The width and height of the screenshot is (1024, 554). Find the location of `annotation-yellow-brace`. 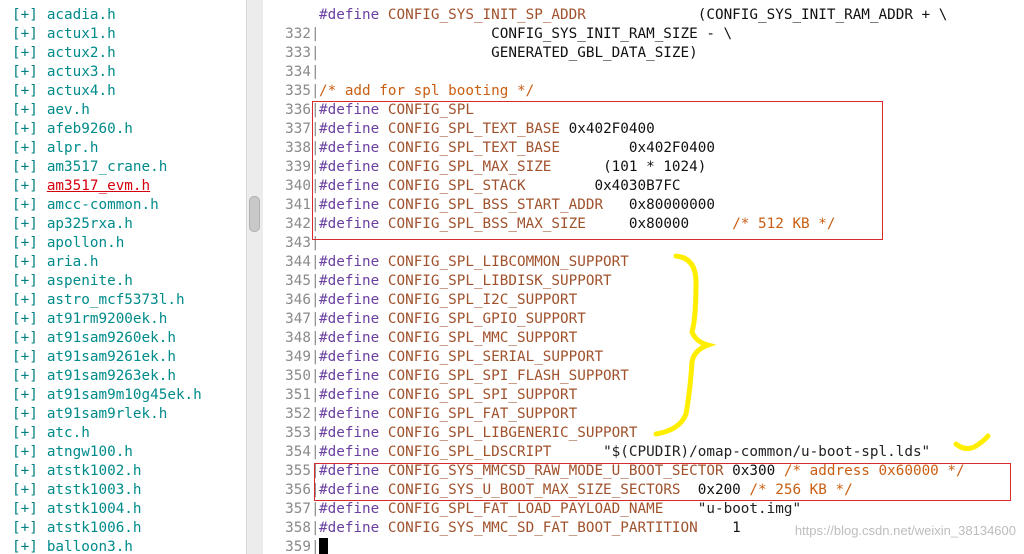

annotation-yellow-brace is located at coordinates (822, 352).